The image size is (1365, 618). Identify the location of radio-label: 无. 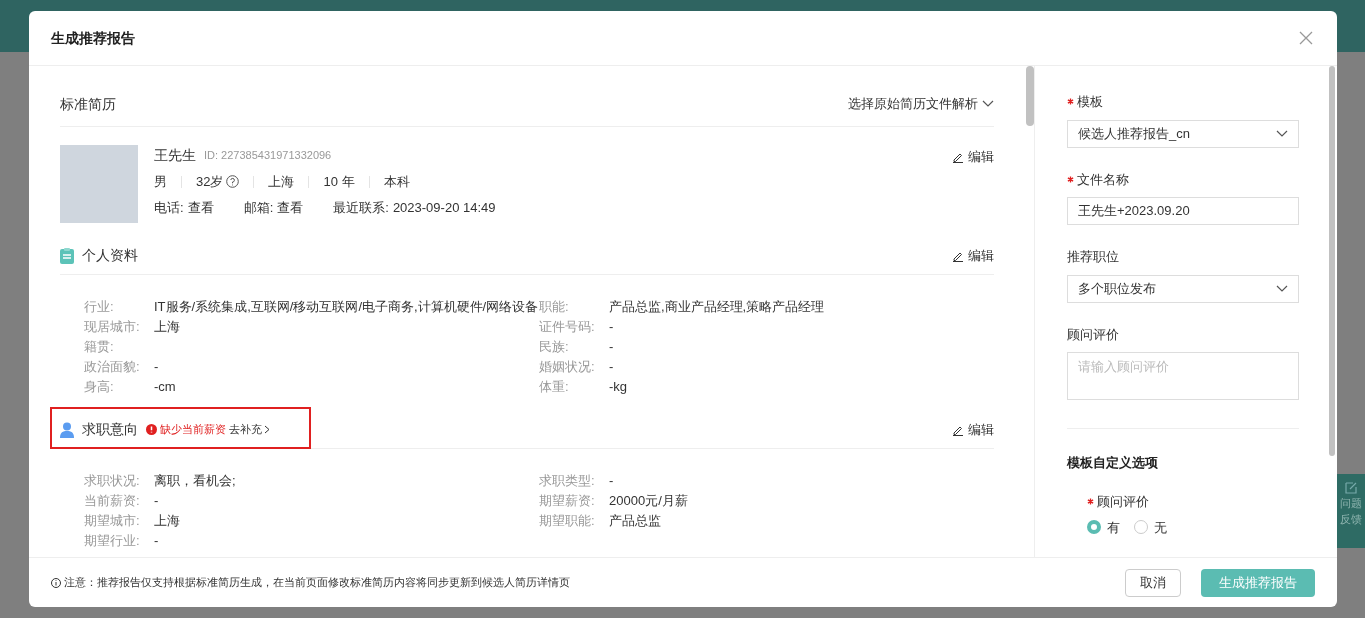
(1160, 527).